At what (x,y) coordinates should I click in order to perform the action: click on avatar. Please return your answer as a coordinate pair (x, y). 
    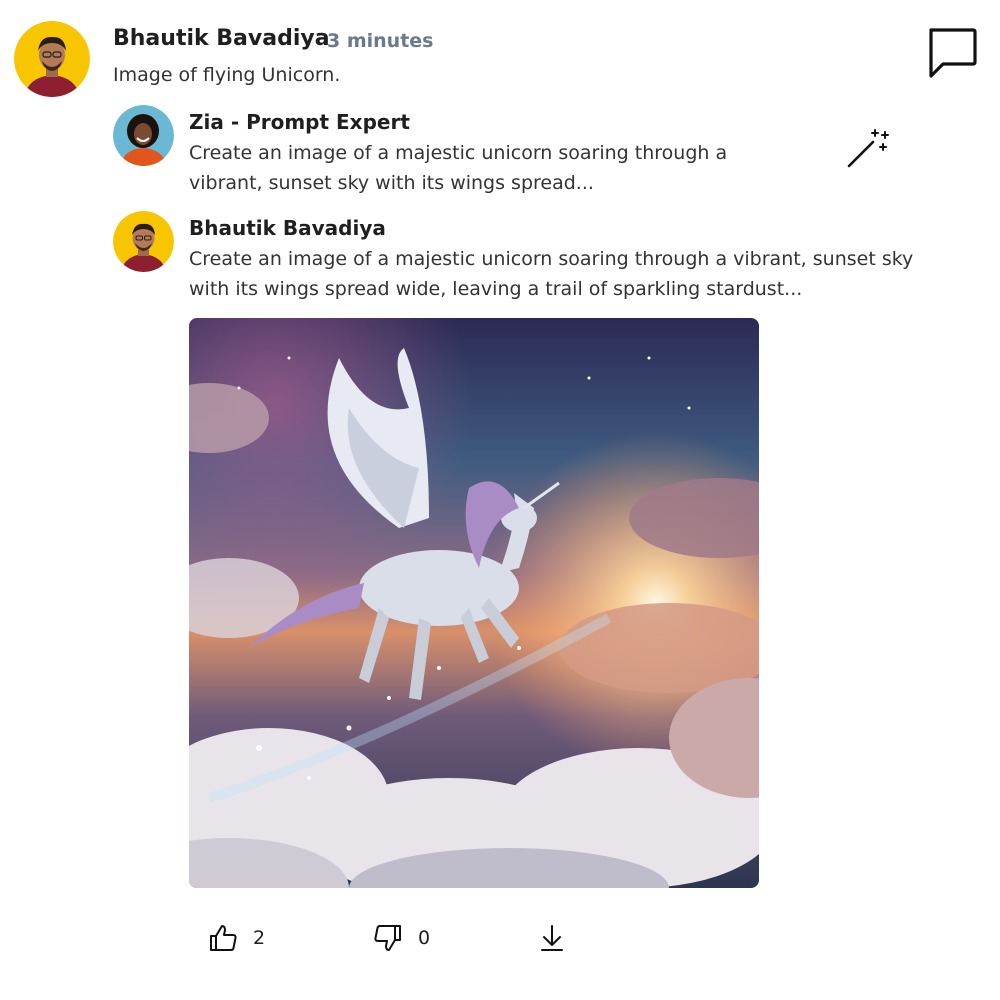
    Looking at the image, I should click on (52, 59).